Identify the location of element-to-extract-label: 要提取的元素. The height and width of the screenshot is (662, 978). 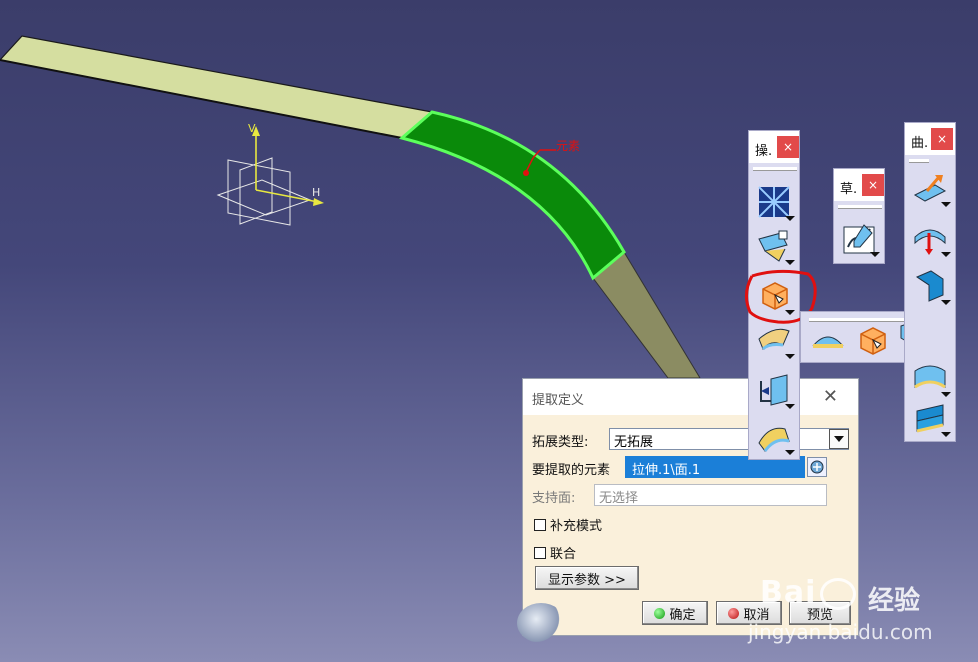
(571, 470).